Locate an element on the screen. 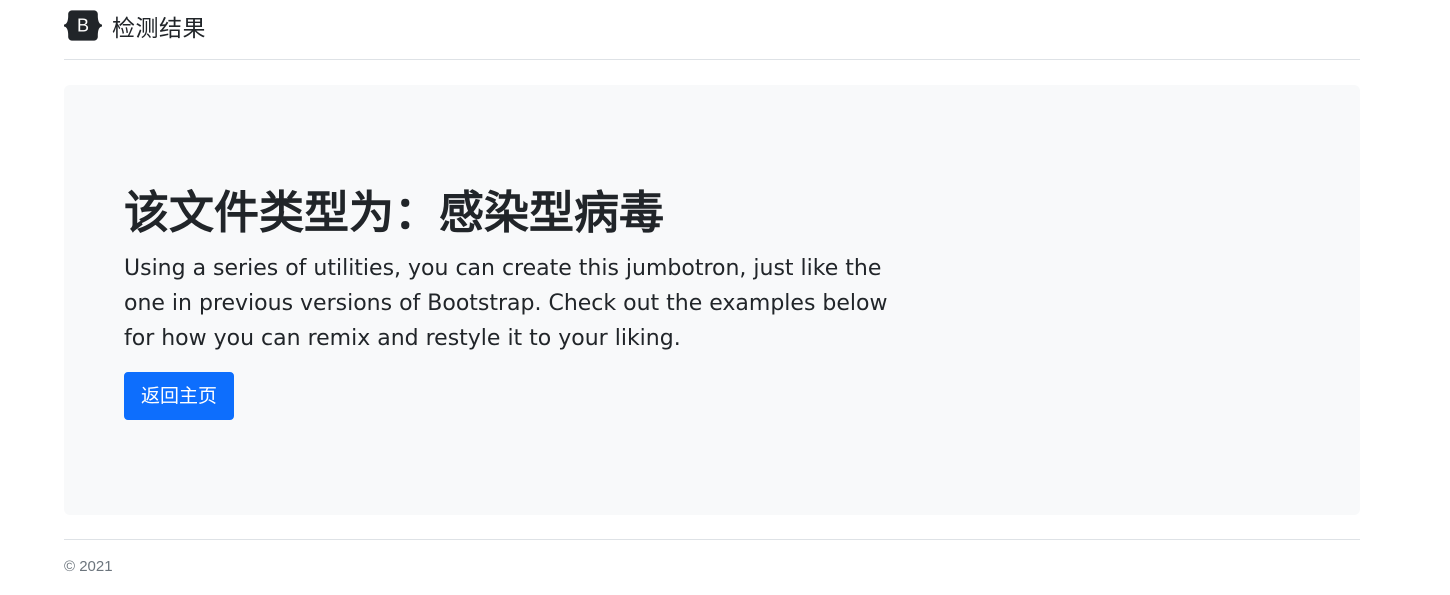 This screenshot has height=595, width=1450. bootstrap-logo-icon: B is located at coordinates (83, 25).